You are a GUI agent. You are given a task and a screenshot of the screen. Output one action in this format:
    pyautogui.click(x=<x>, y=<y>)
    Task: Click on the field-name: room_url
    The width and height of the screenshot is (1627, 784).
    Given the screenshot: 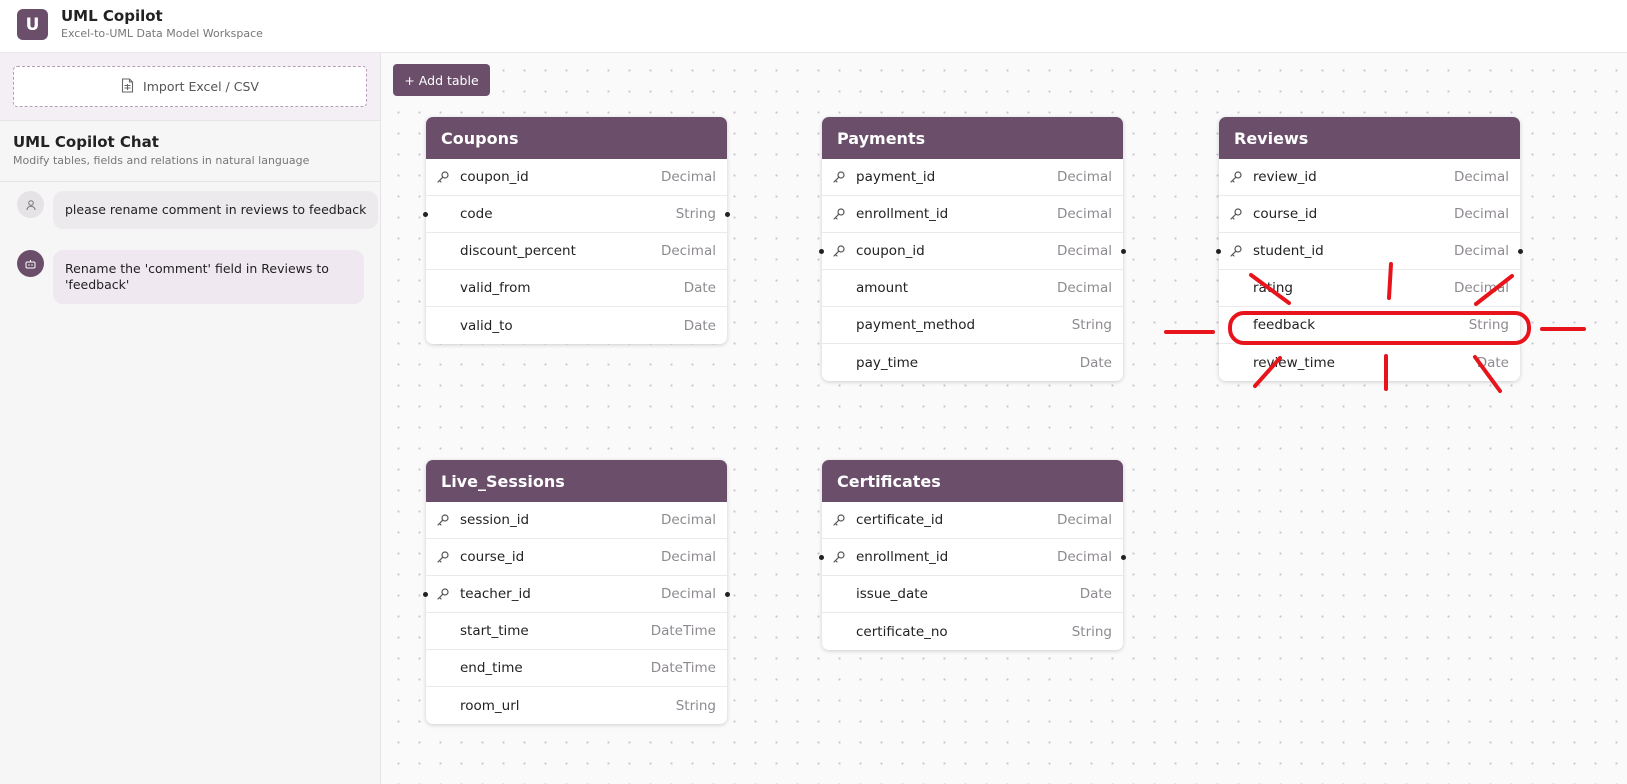 What is the action you would take?
    pyautogui.click(x=568, y=706)
    